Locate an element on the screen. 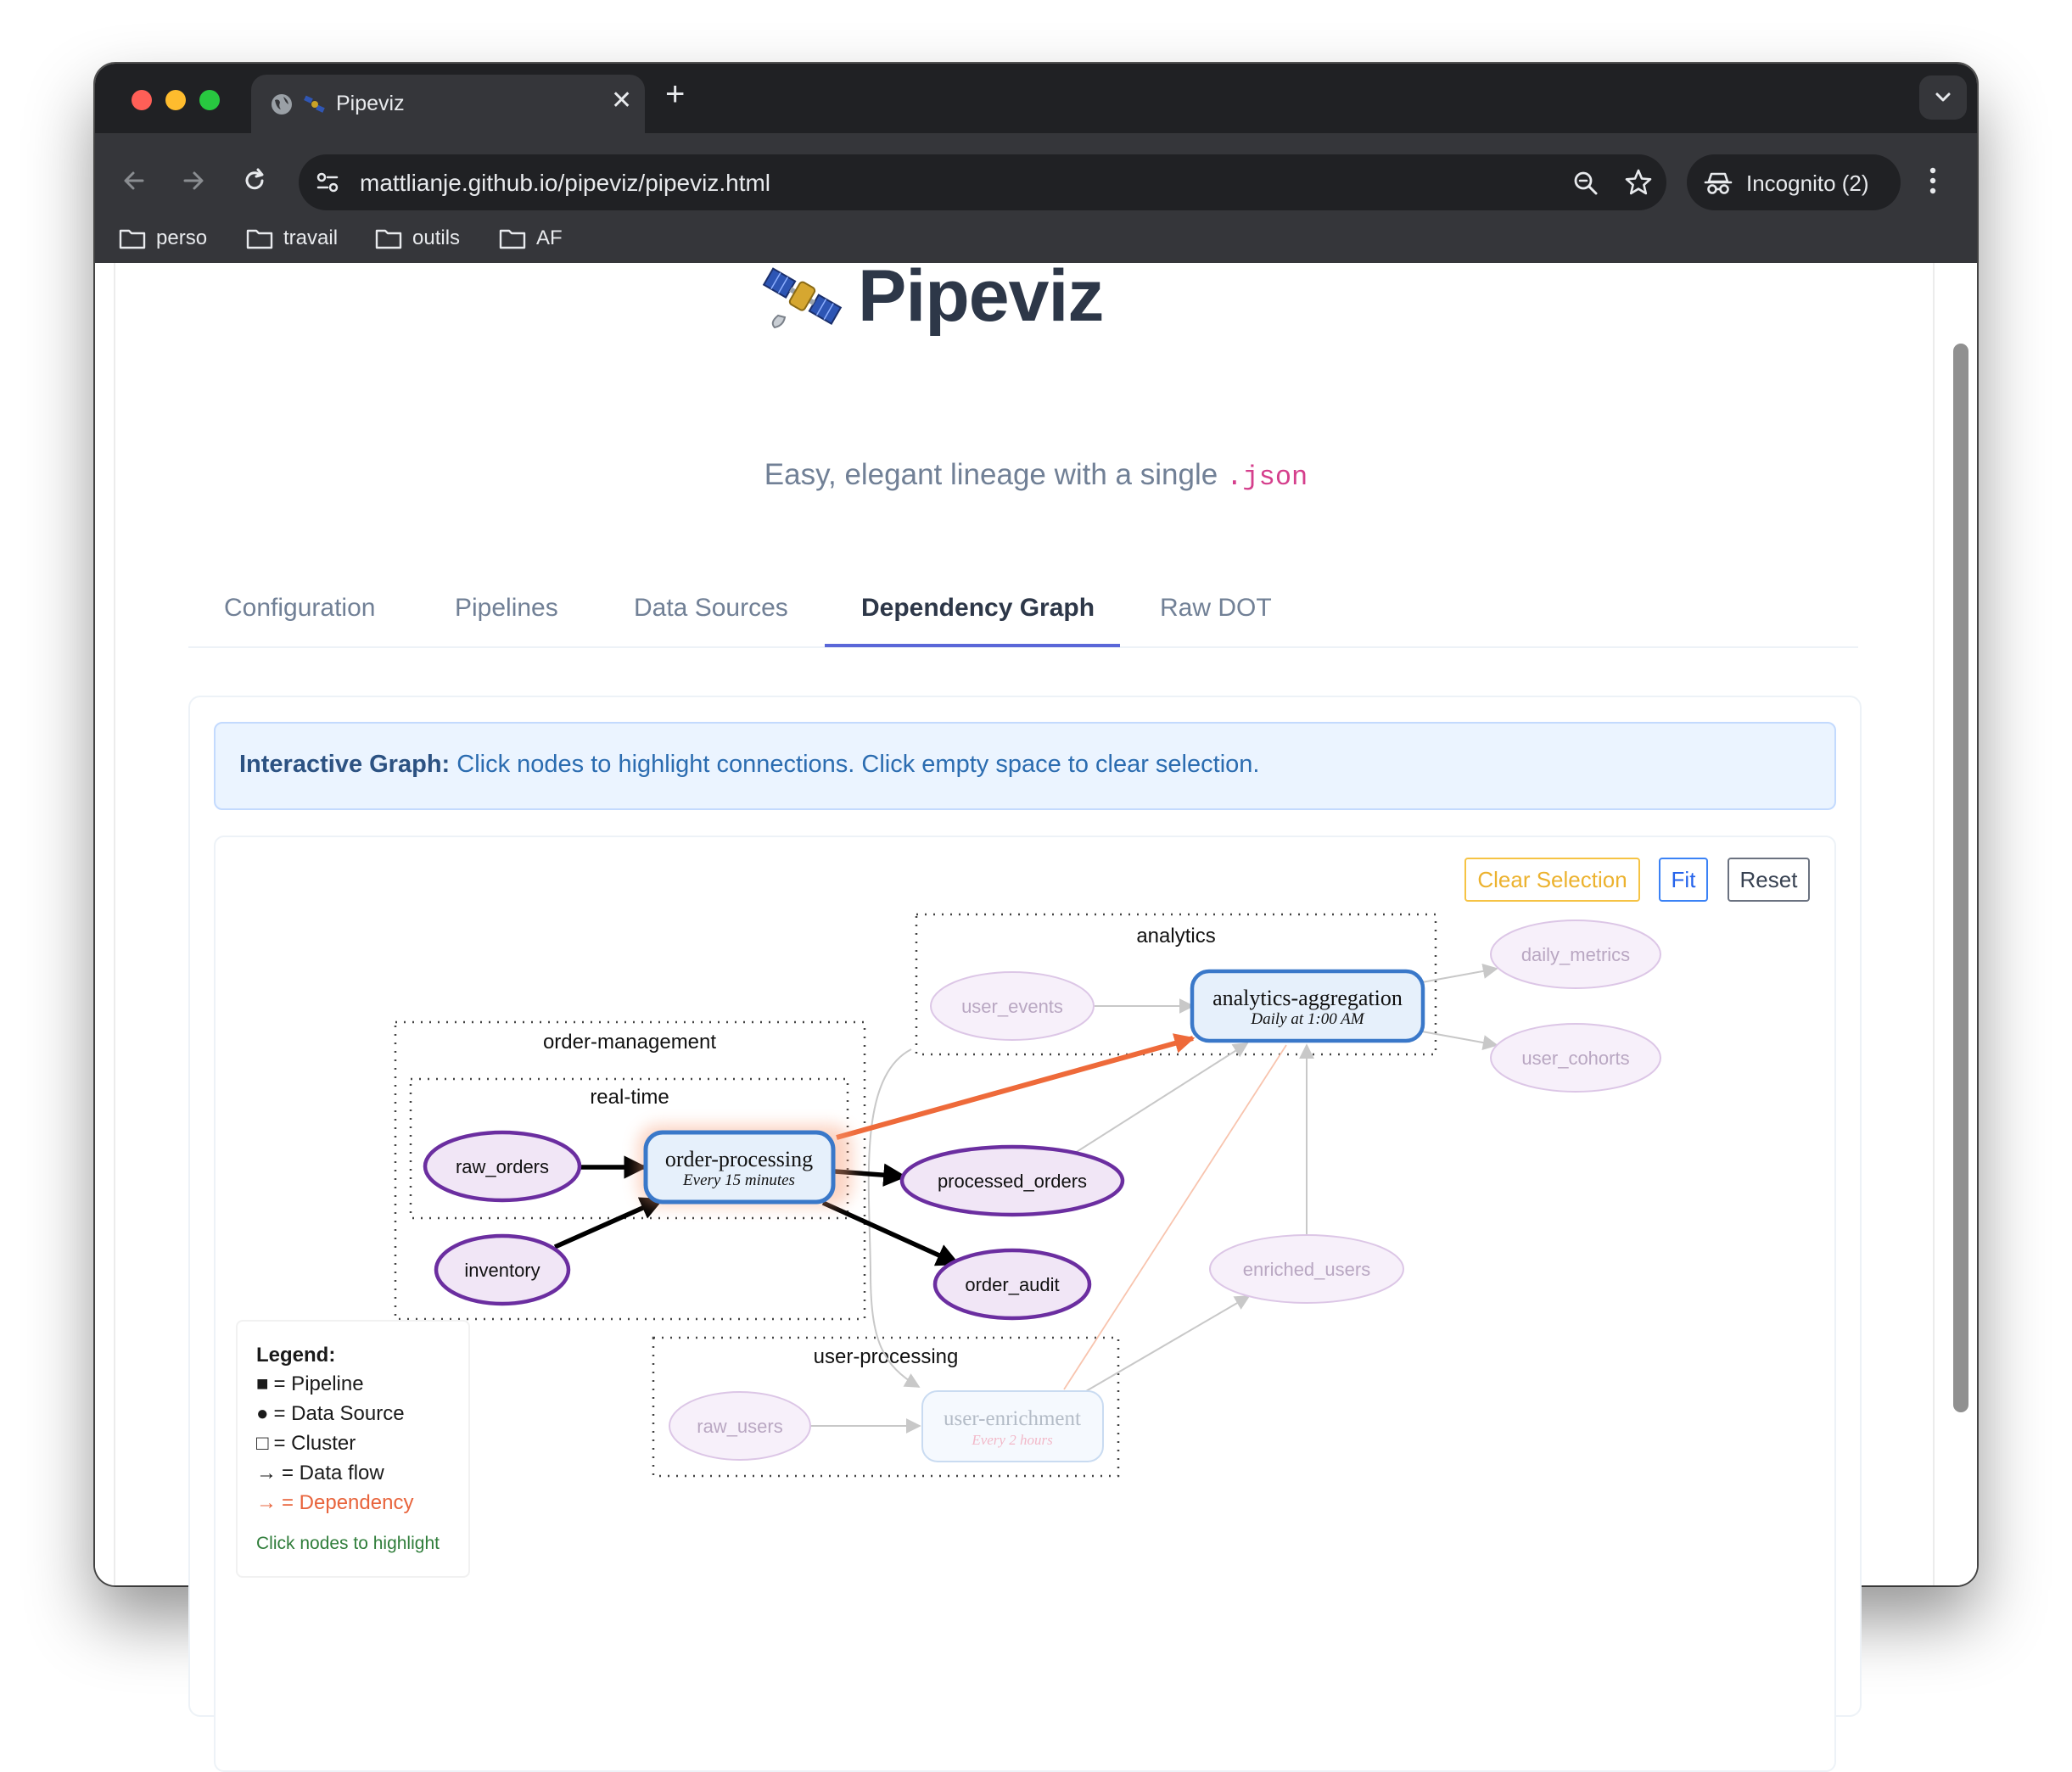  node-daily-metrics: daily_metrics is located at coordinates (1575, 955).